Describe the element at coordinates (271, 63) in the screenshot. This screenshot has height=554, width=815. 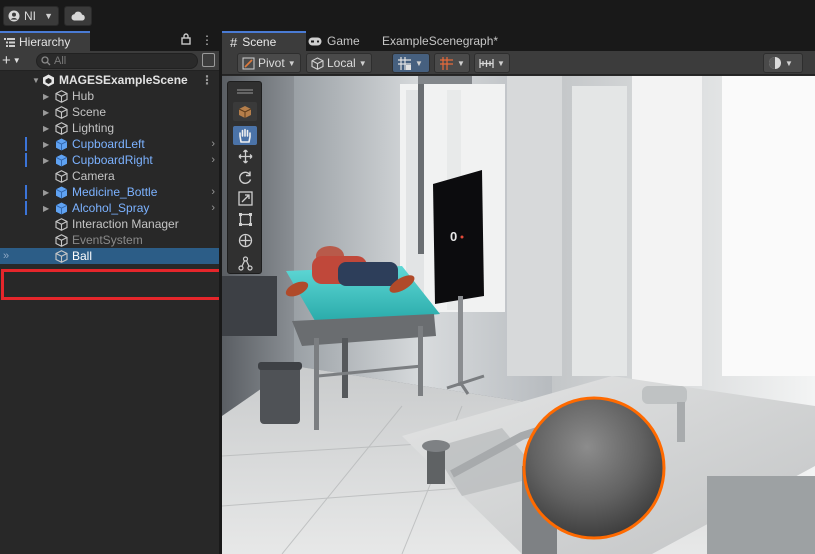
I see `pivot-label: Pivot` at that location.